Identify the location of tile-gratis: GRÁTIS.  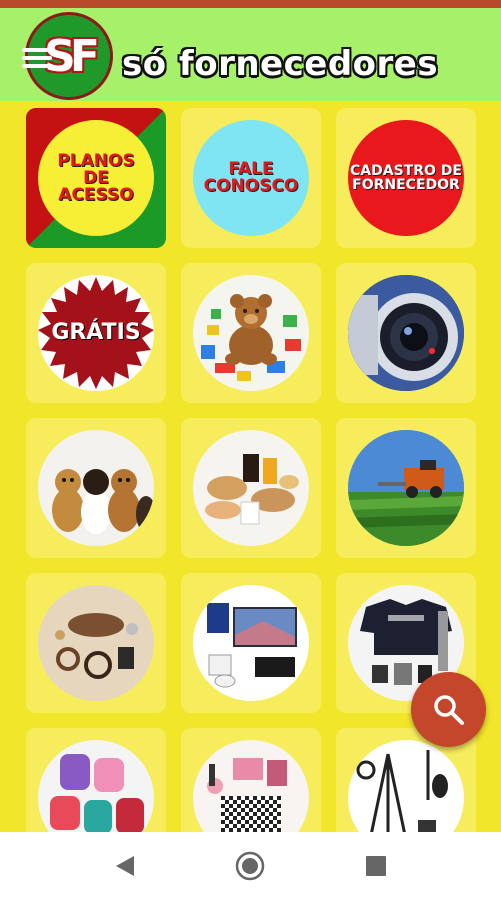
(96, 333).